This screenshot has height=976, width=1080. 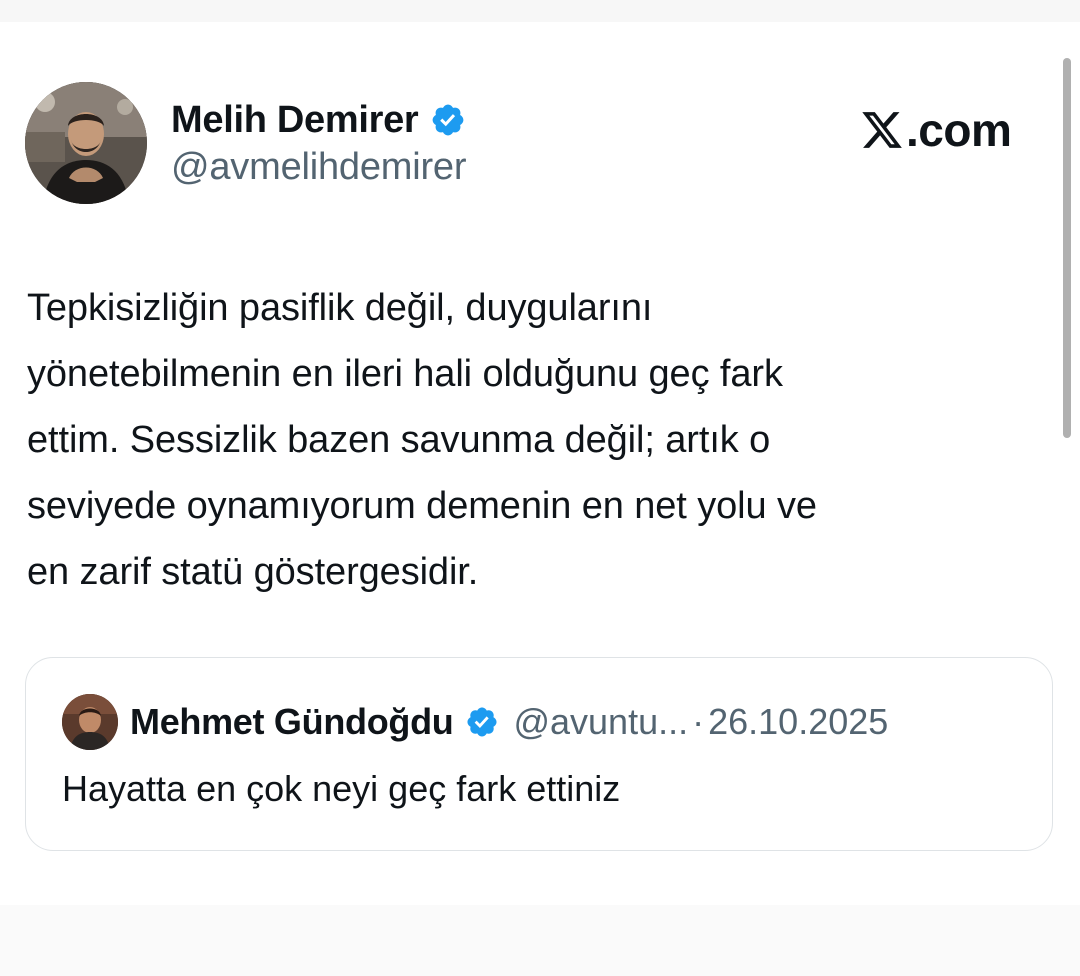 What do you see at coordinates (341, 788) in the screenshot?
I see `quoted-tweet-text: Hayatta en çok neyi geç fark ettiniz` at bounding box center [341, 788].